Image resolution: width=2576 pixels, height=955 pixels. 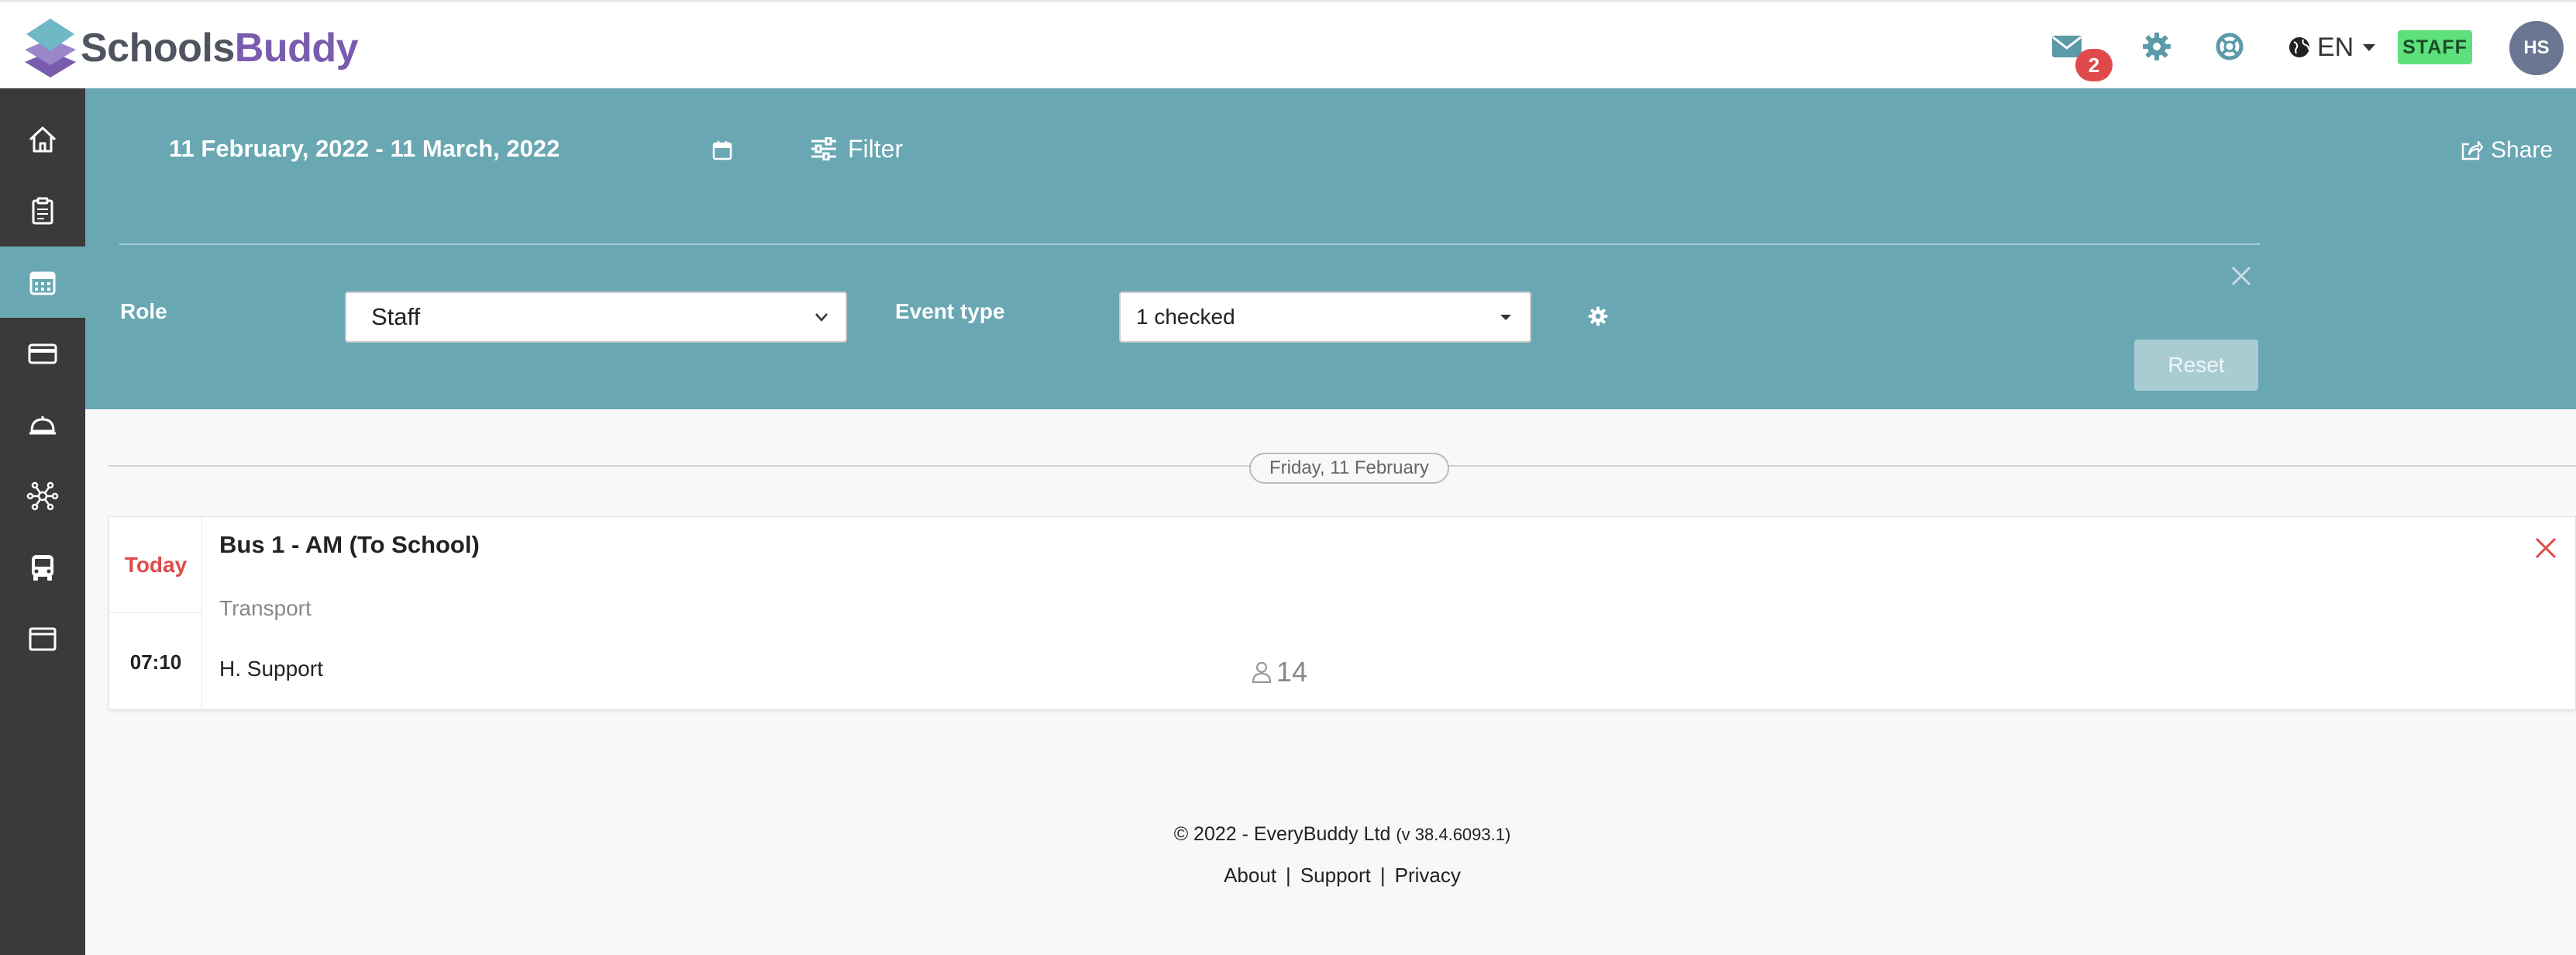 I want to click on sidebar-item-tasks, so click(x=42, y=211).